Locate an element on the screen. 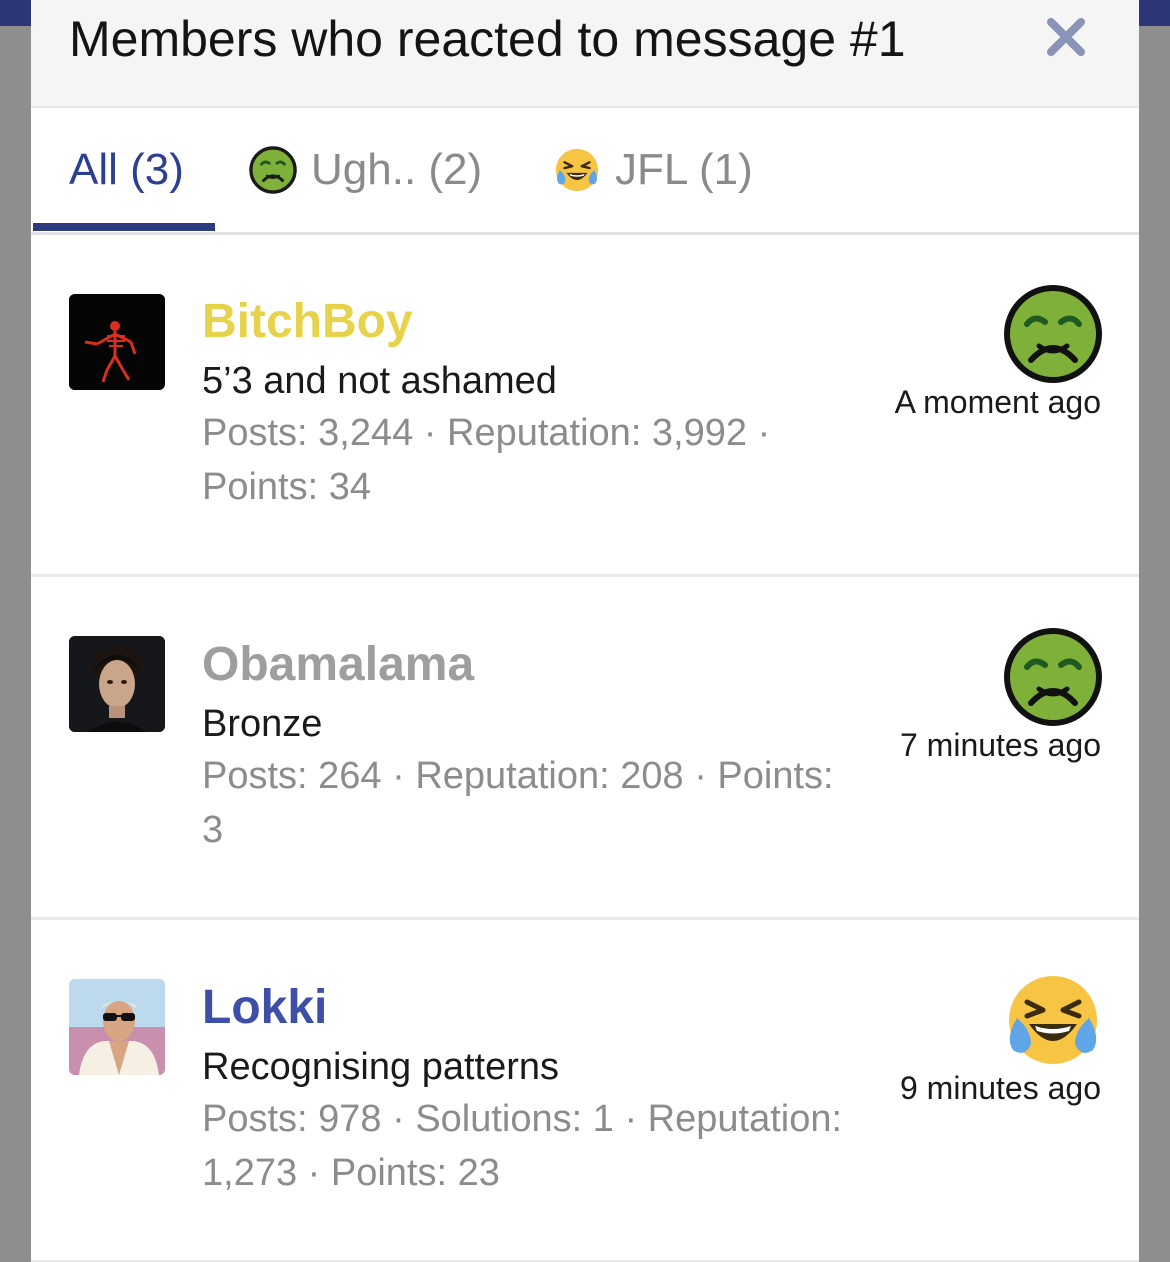  modal-title: Members who reacted to message #1 is located at coordinates (487, 39).